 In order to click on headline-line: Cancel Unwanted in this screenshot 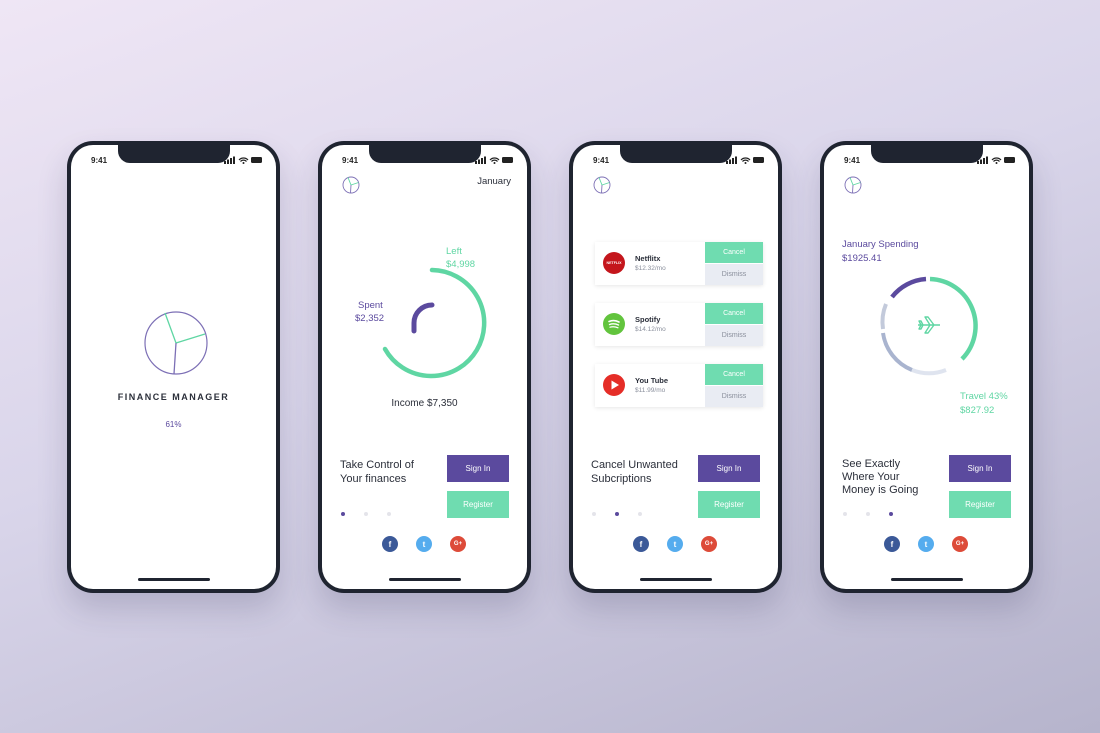, I will do `click(634, 465)`.